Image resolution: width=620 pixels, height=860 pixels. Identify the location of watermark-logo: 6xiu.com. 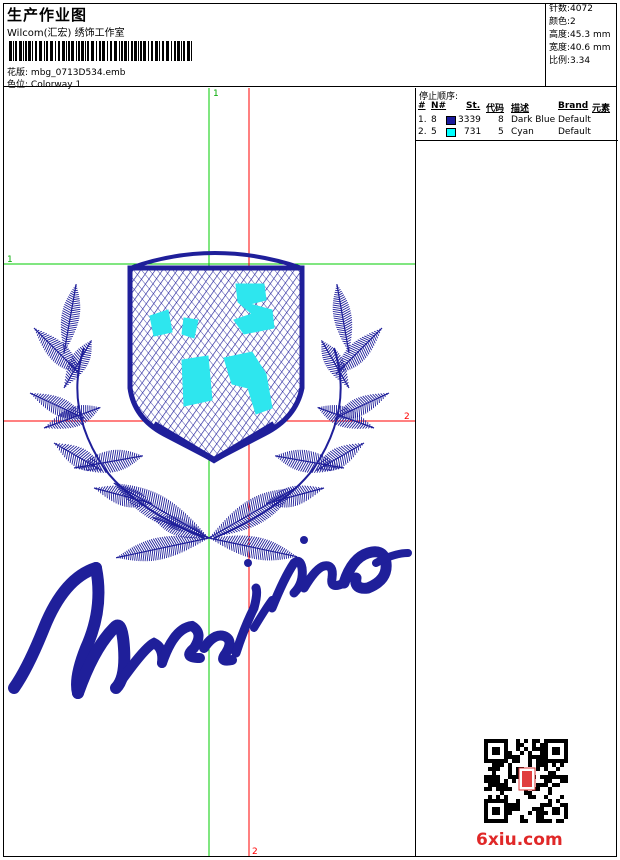
(519, 840).